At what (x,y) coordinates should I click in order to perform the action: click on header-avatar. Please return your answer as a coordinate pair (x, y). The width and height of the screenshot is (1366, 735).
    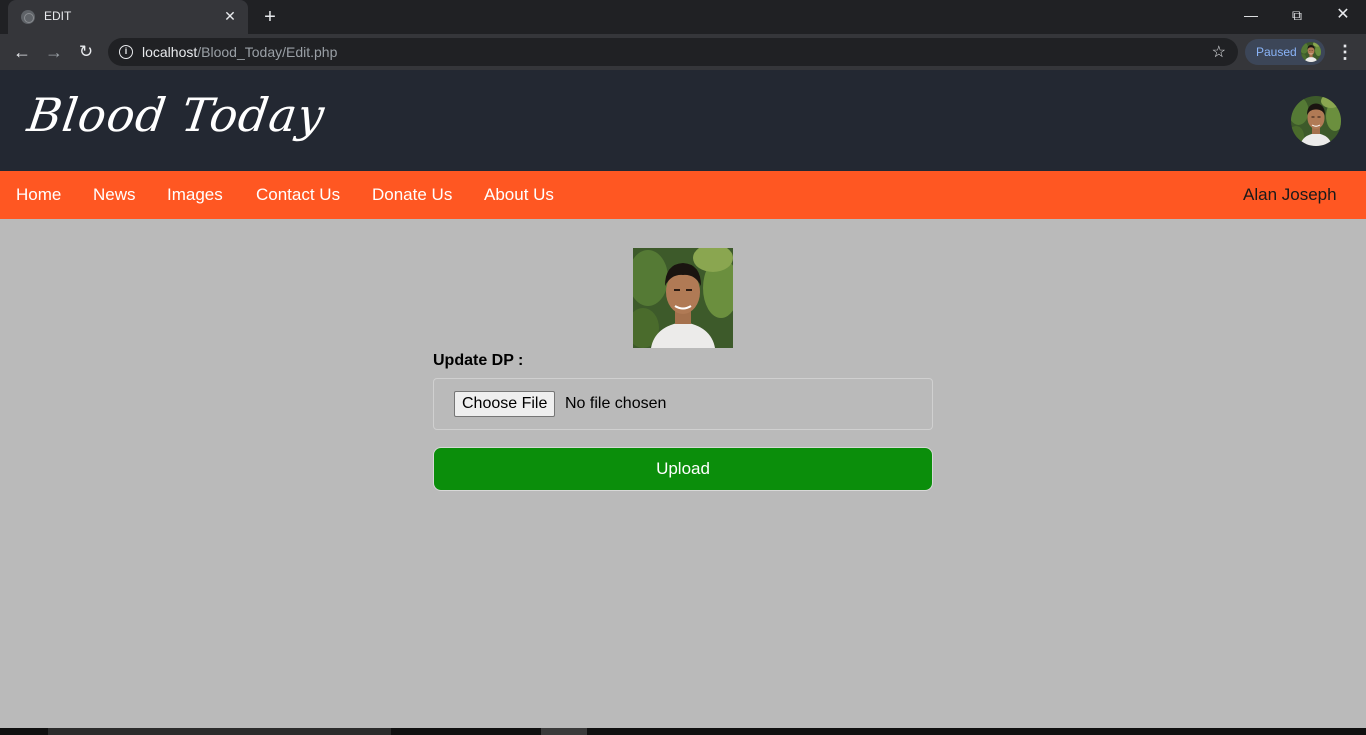
    Looking at the image, I should click on (1316, 121).